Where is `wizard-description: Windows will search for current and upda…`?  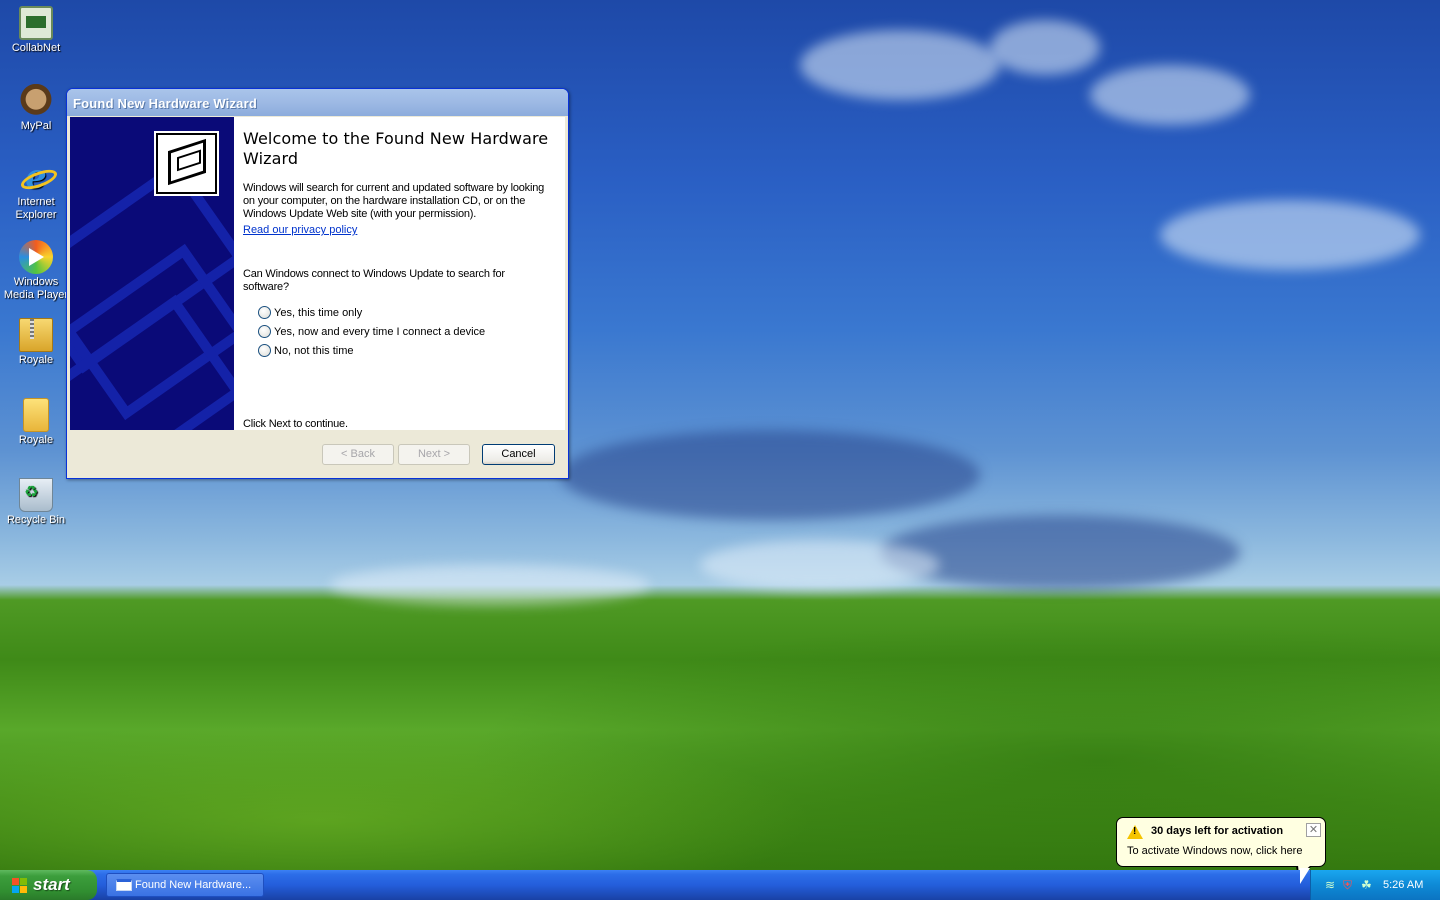 wizard-description: Windows will search for current and upda… is located at coordinates (394, 201).